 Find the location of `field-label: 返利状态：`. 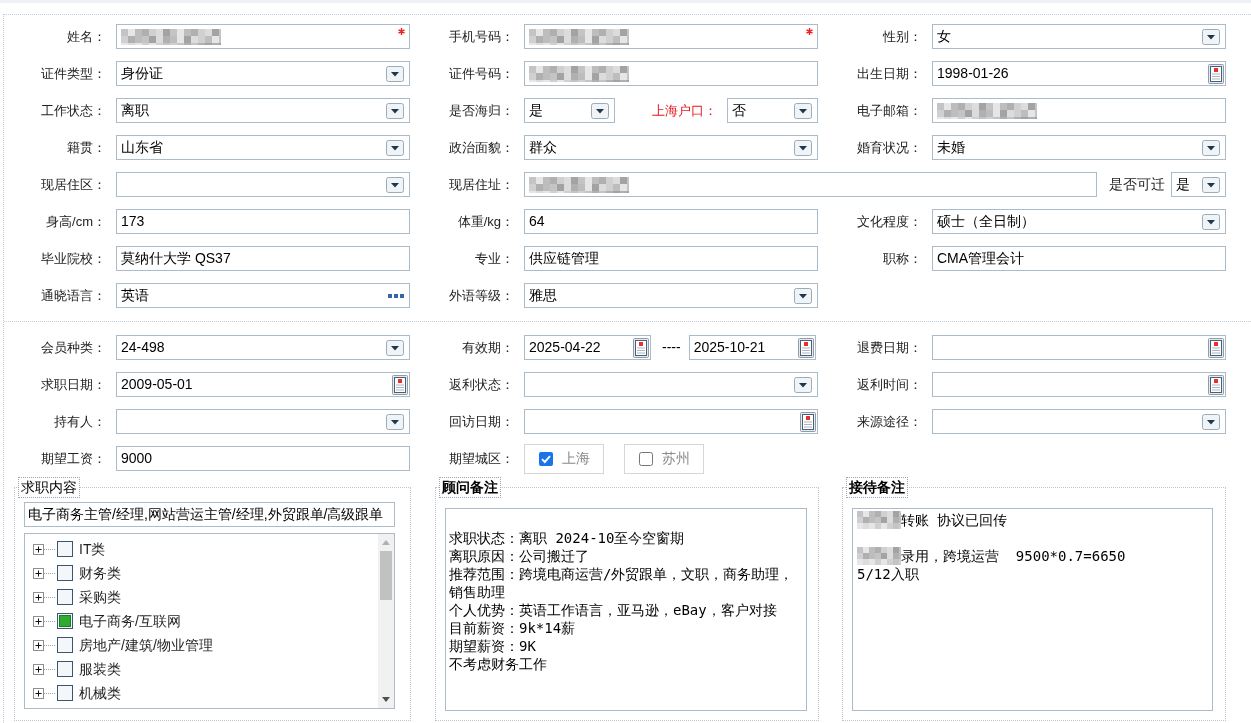

field-label: 返利状态： is located at coordinates (481, 384).